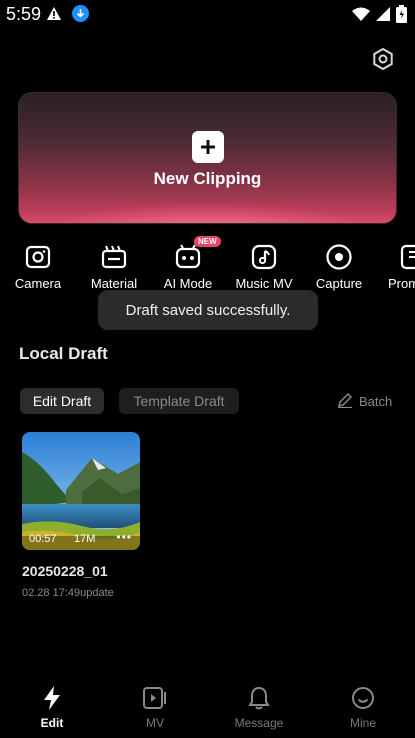 The width and height of the screenshot is (415, 738). I want to click on nav-label: MV, so click(155, 723).